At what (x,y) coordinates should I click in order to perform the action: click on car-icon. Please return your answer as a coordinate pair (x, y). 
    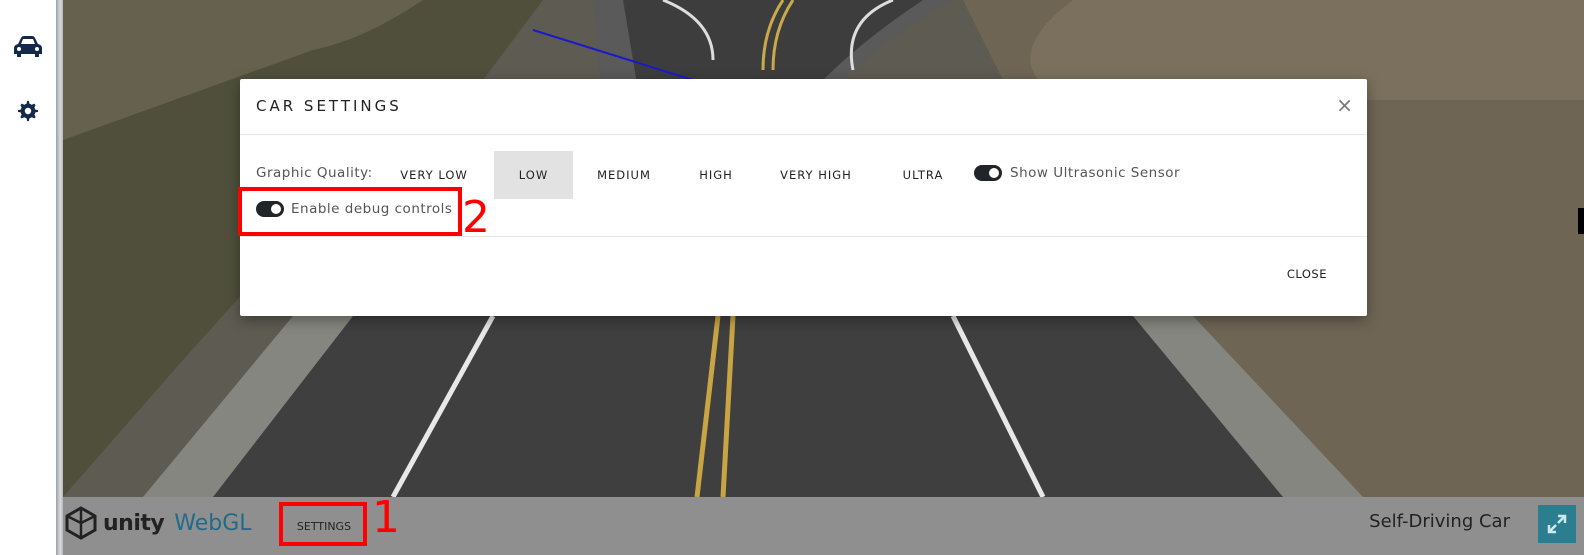
    Looking at the image, I should click on (28, 47).